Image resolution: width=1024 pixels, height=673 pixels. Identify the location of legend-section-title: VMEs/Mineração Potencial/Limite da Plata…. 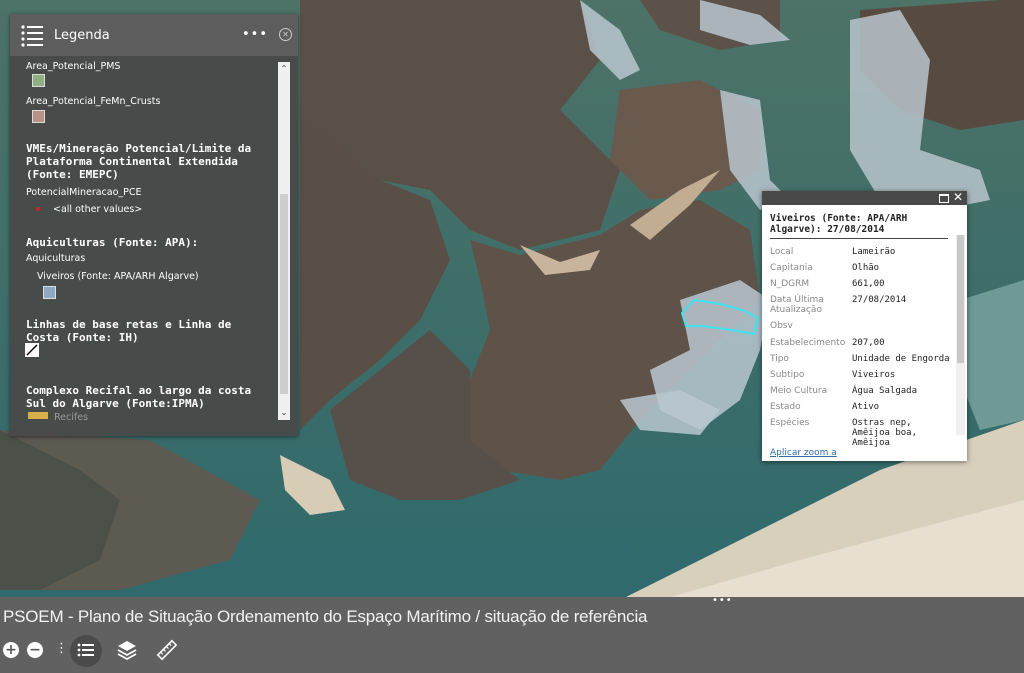
(139, 161).